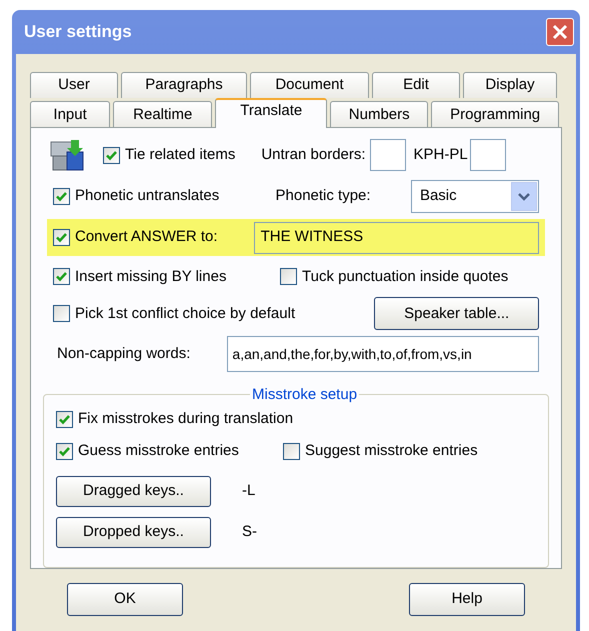 The width and height of the screenshot is (589, 631). I want to click on input-field: THE WITNESS, so click(396, 238).